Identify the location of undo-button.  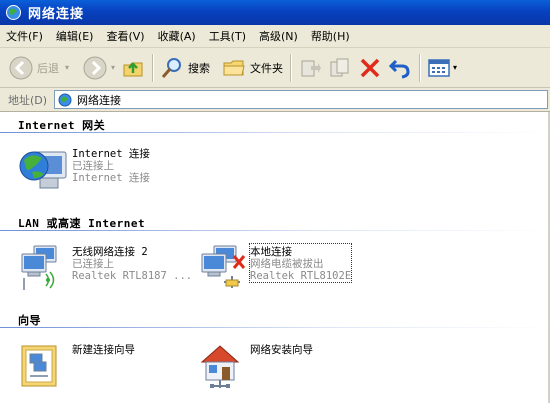
(400, 68).